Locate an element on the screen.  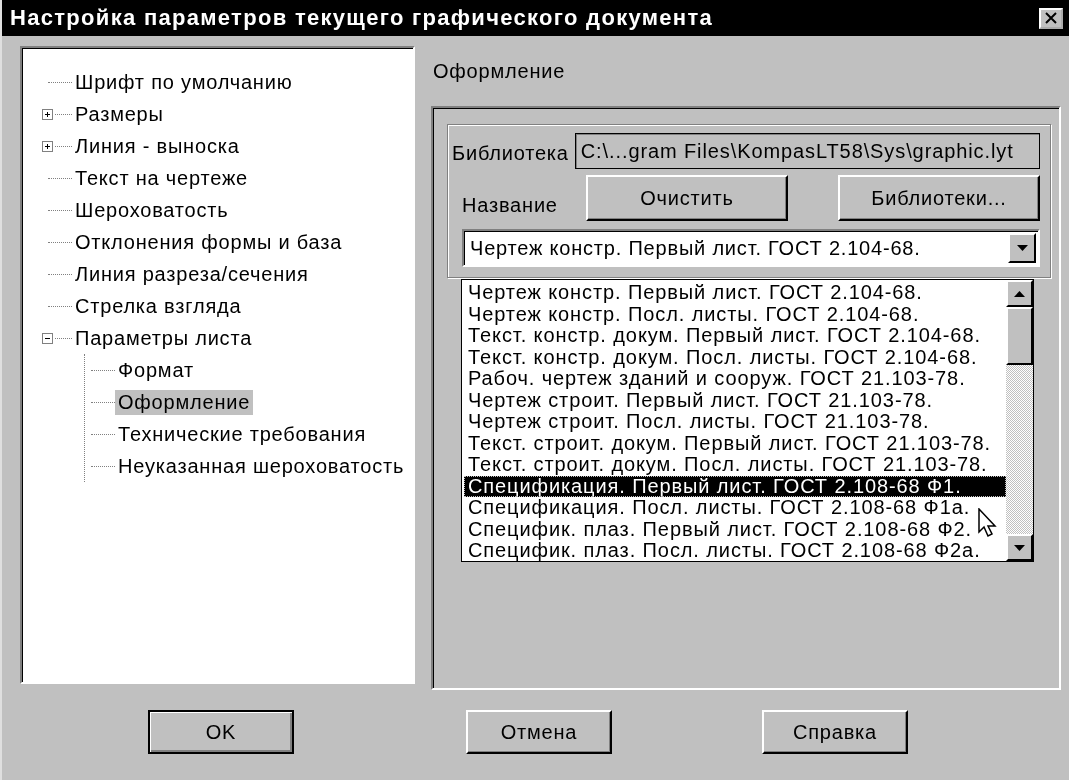
down-arrow-icon is located at coordinates (1019, 547).